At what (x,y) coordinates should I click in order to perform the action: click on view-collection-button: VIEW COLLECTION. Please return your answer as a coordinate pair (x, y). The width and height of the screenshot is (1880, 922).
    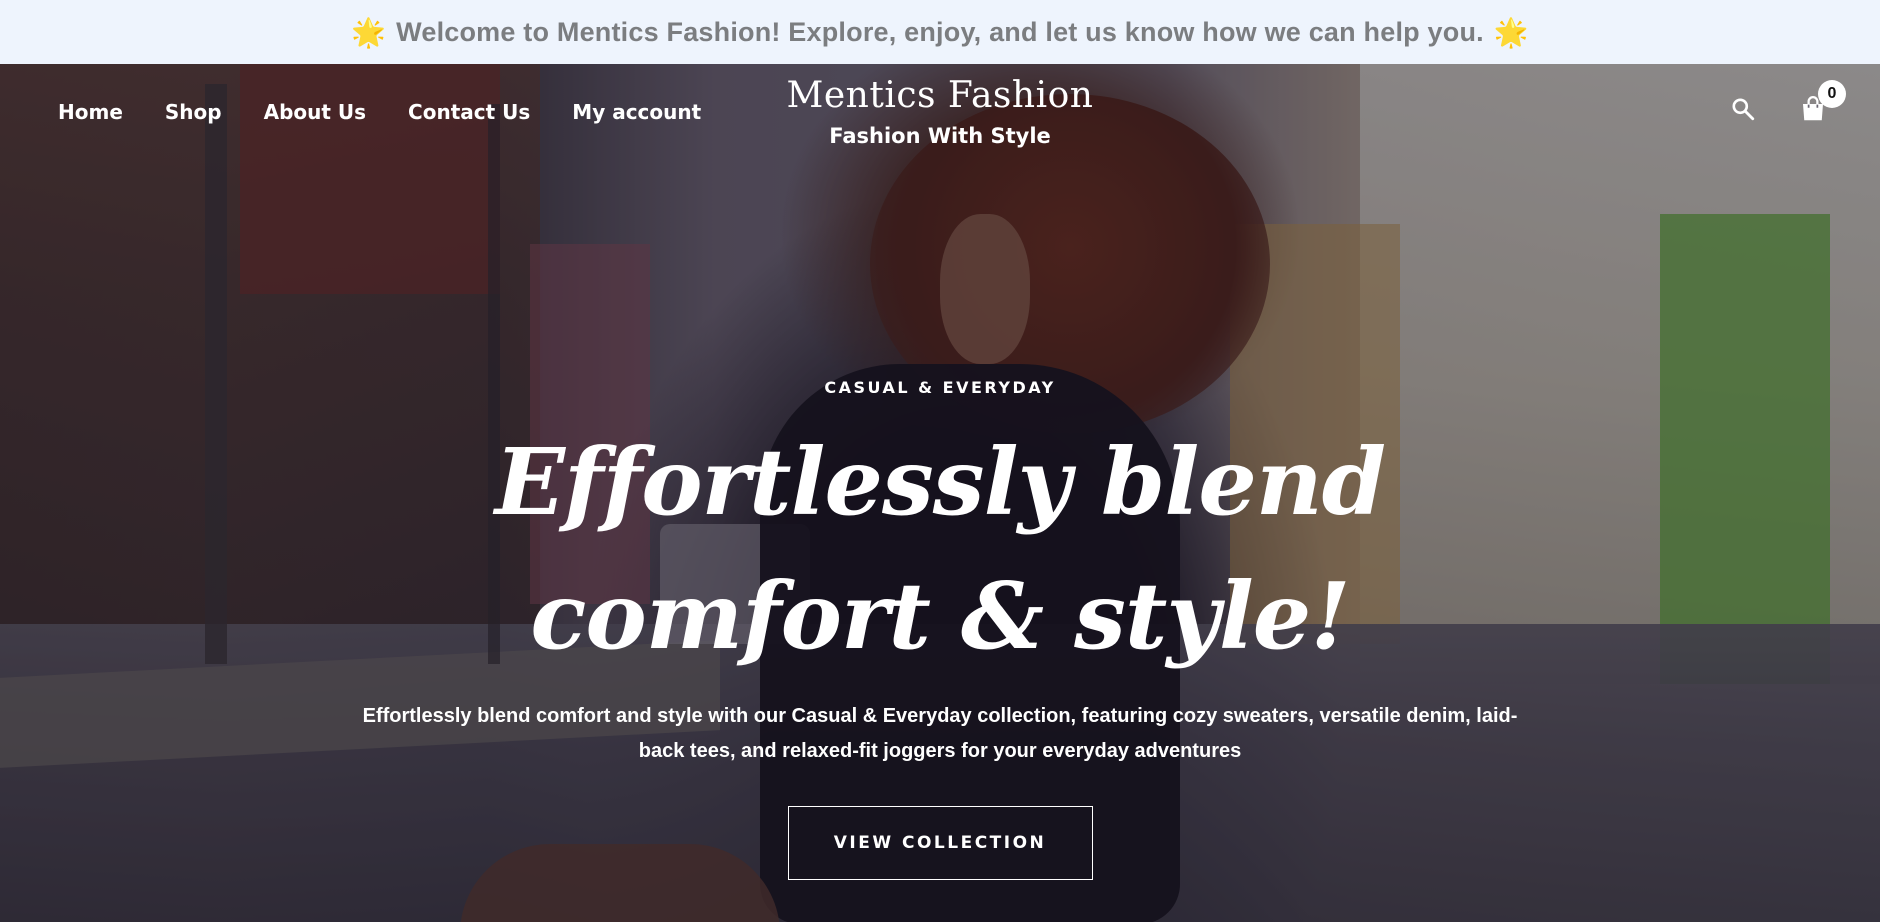
    Looking at the image, I should click on (940, 843).